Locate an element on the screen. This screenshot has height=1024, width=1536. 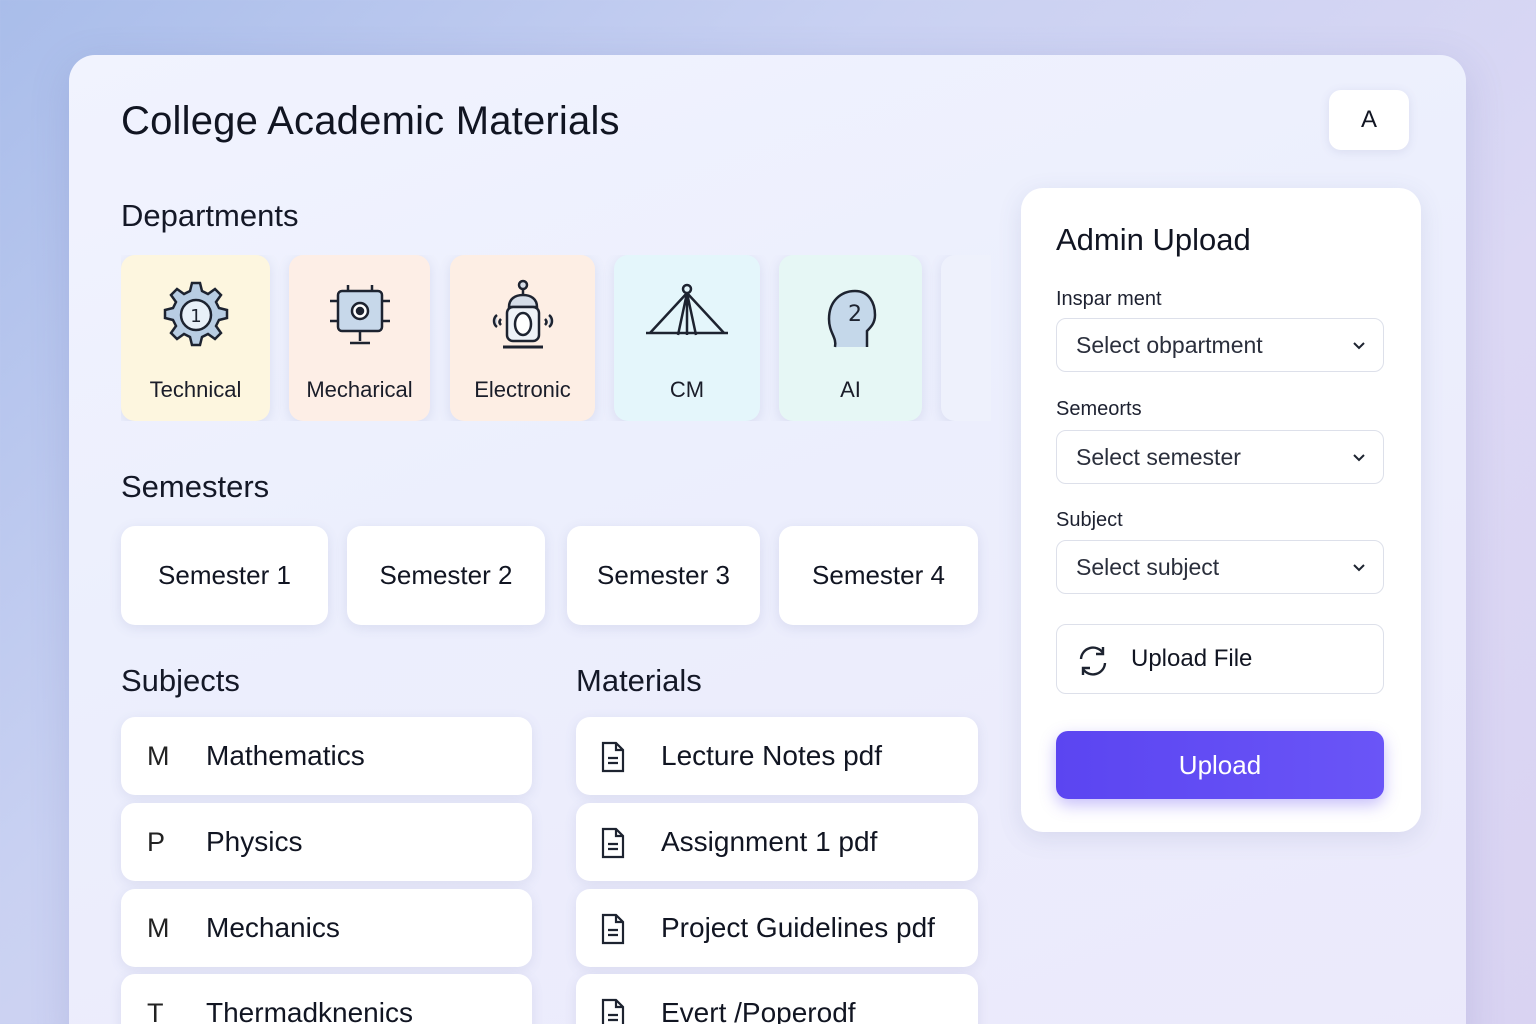
material-item: Evert /Poperodf is located at coordinates (777, 999).